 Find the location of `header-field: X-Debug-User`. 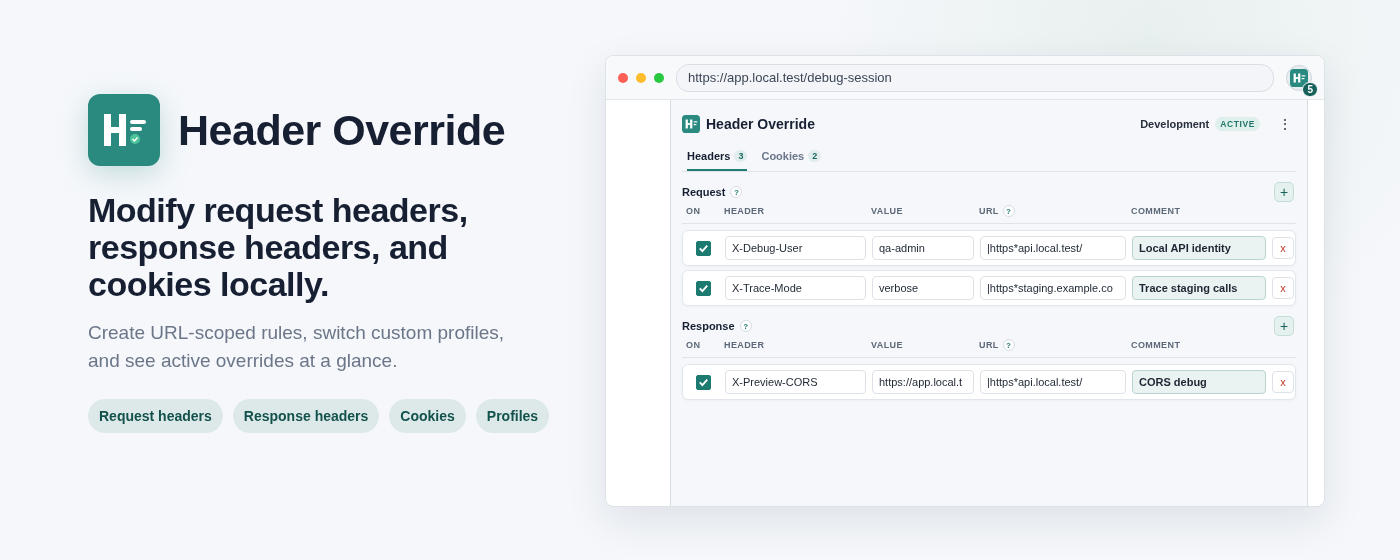

header-field: X-Debug-User is located at coordinates (795, 248).